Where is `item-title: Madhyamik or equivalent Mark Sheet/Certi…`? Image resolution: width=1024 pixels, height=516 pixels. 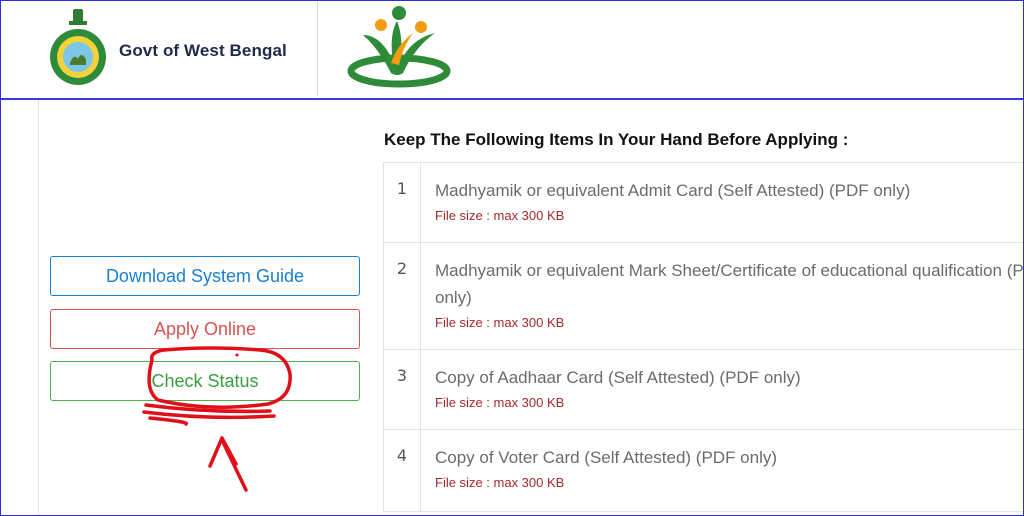
item-title: Madhyamik or equivalent Mark Sheet/Certi… is located at coordinates (729, 284).